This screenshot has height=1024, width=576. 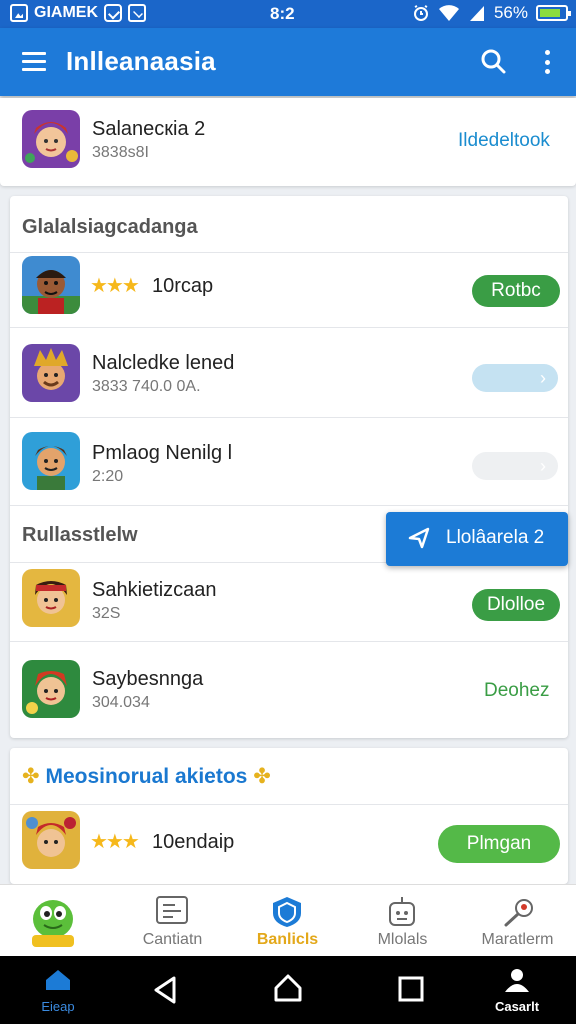 What do you see at coordinates (517, 980) in the screenshot?
I see `person-icon` at bounding box center [517, 980].